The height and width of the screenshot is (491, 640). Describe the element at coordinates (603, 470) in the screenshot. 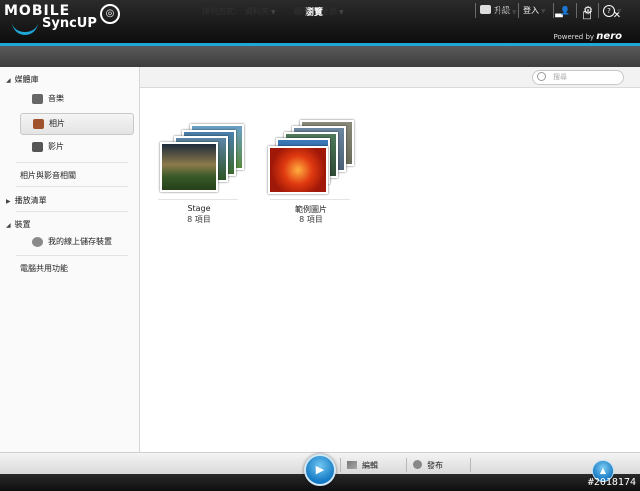

I see `arrow-up-icon: ▲` at that location.